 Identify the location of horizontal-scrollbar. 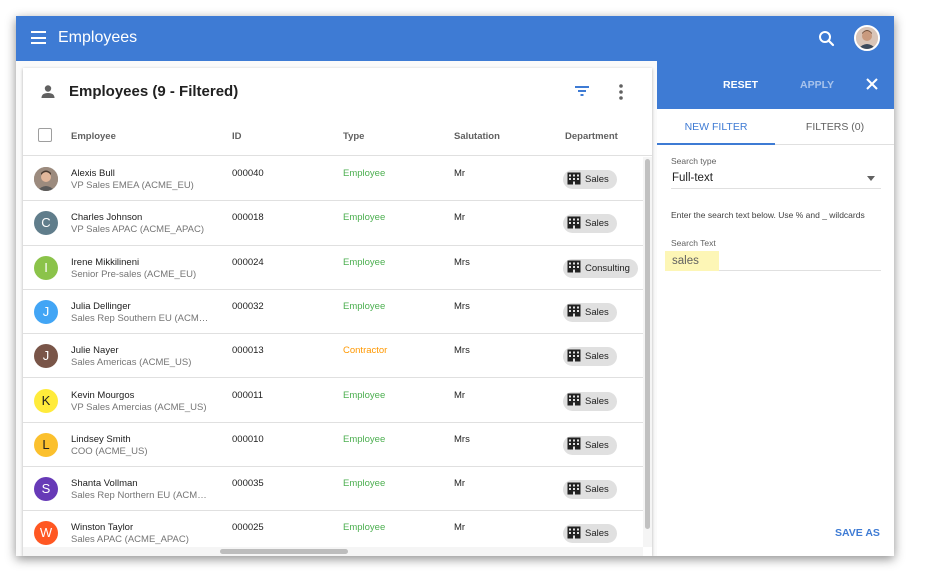
(333, 551).